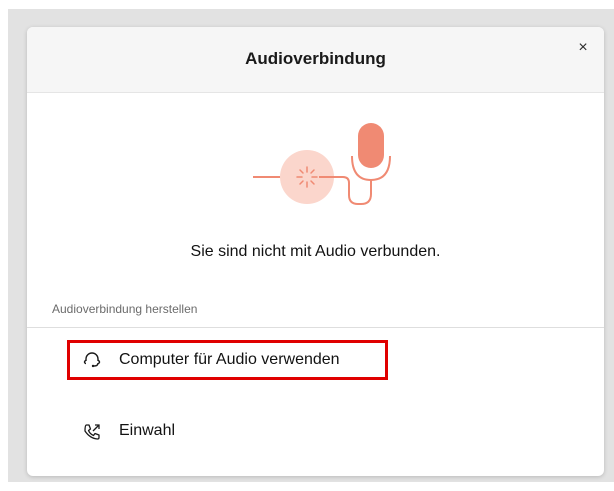 This screenshot has width=614, height=491. I want to click on use-computer-audio-button: Computer für Audio verwenden, so click(227, 360).